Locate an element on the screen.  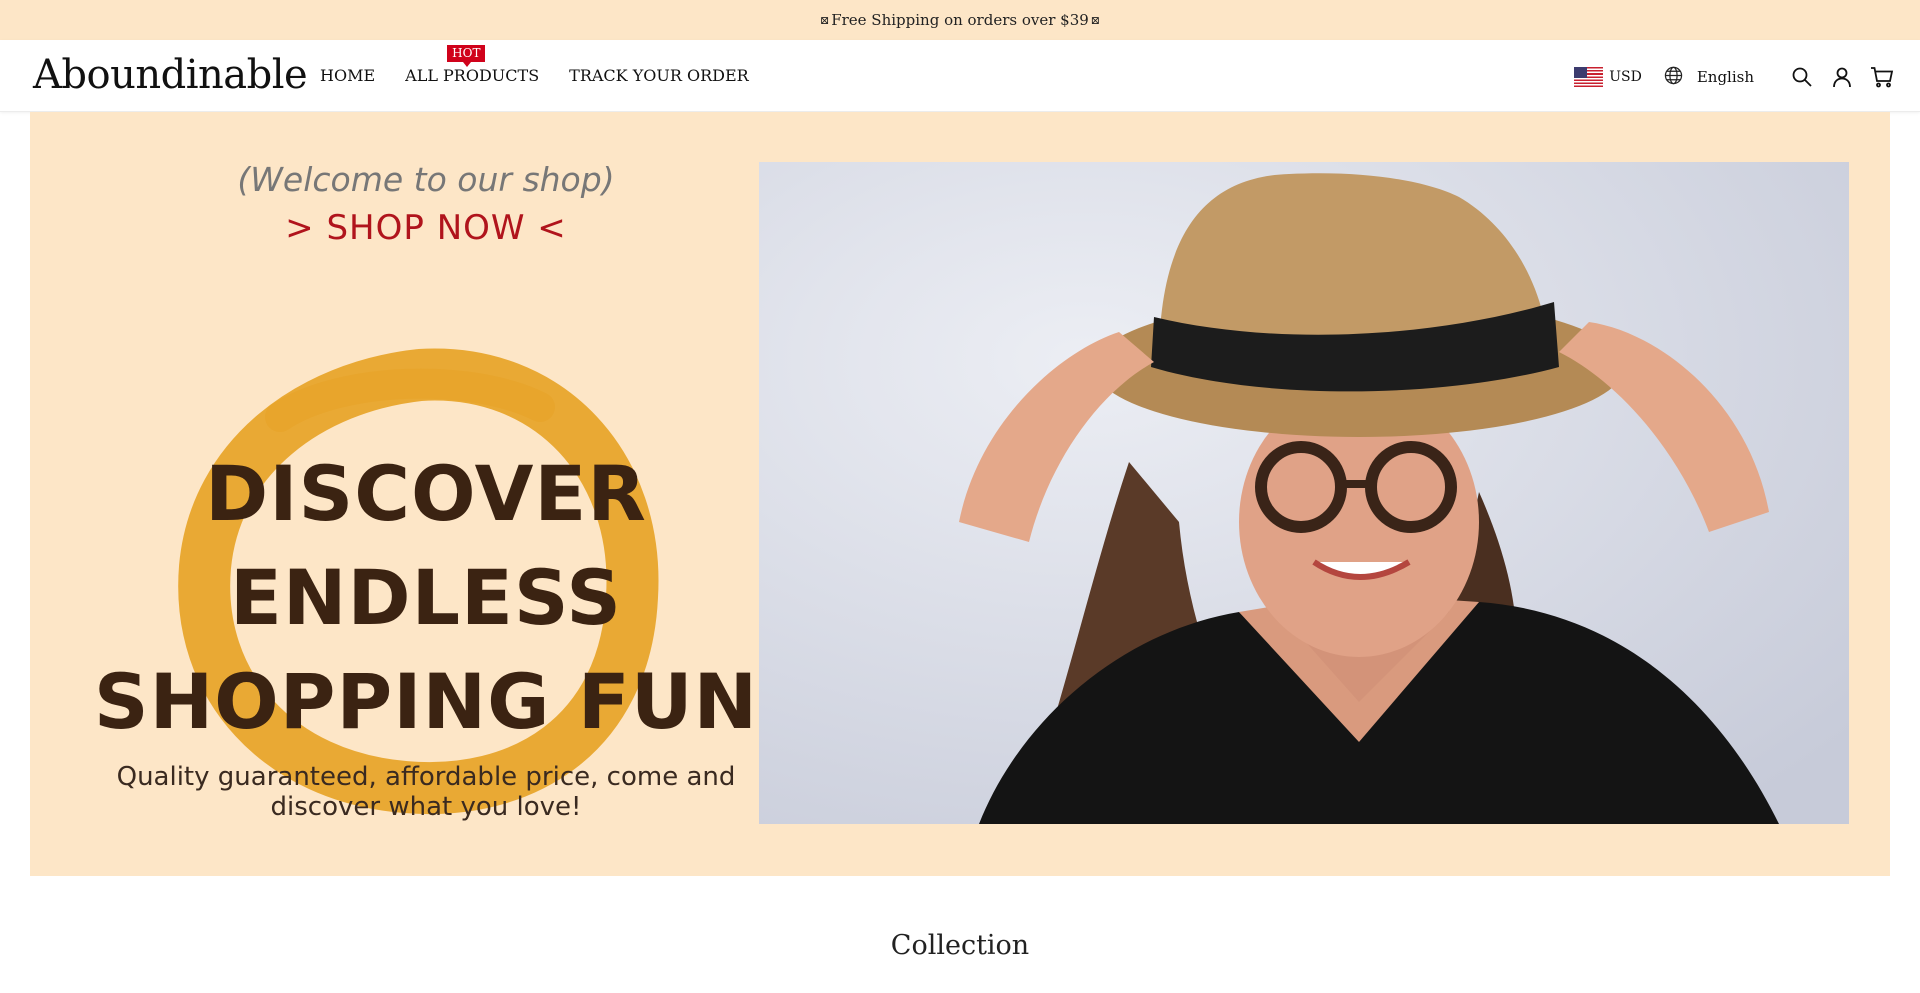
subtext-line-2: discover what you love! is located at coordinates (426, 807).